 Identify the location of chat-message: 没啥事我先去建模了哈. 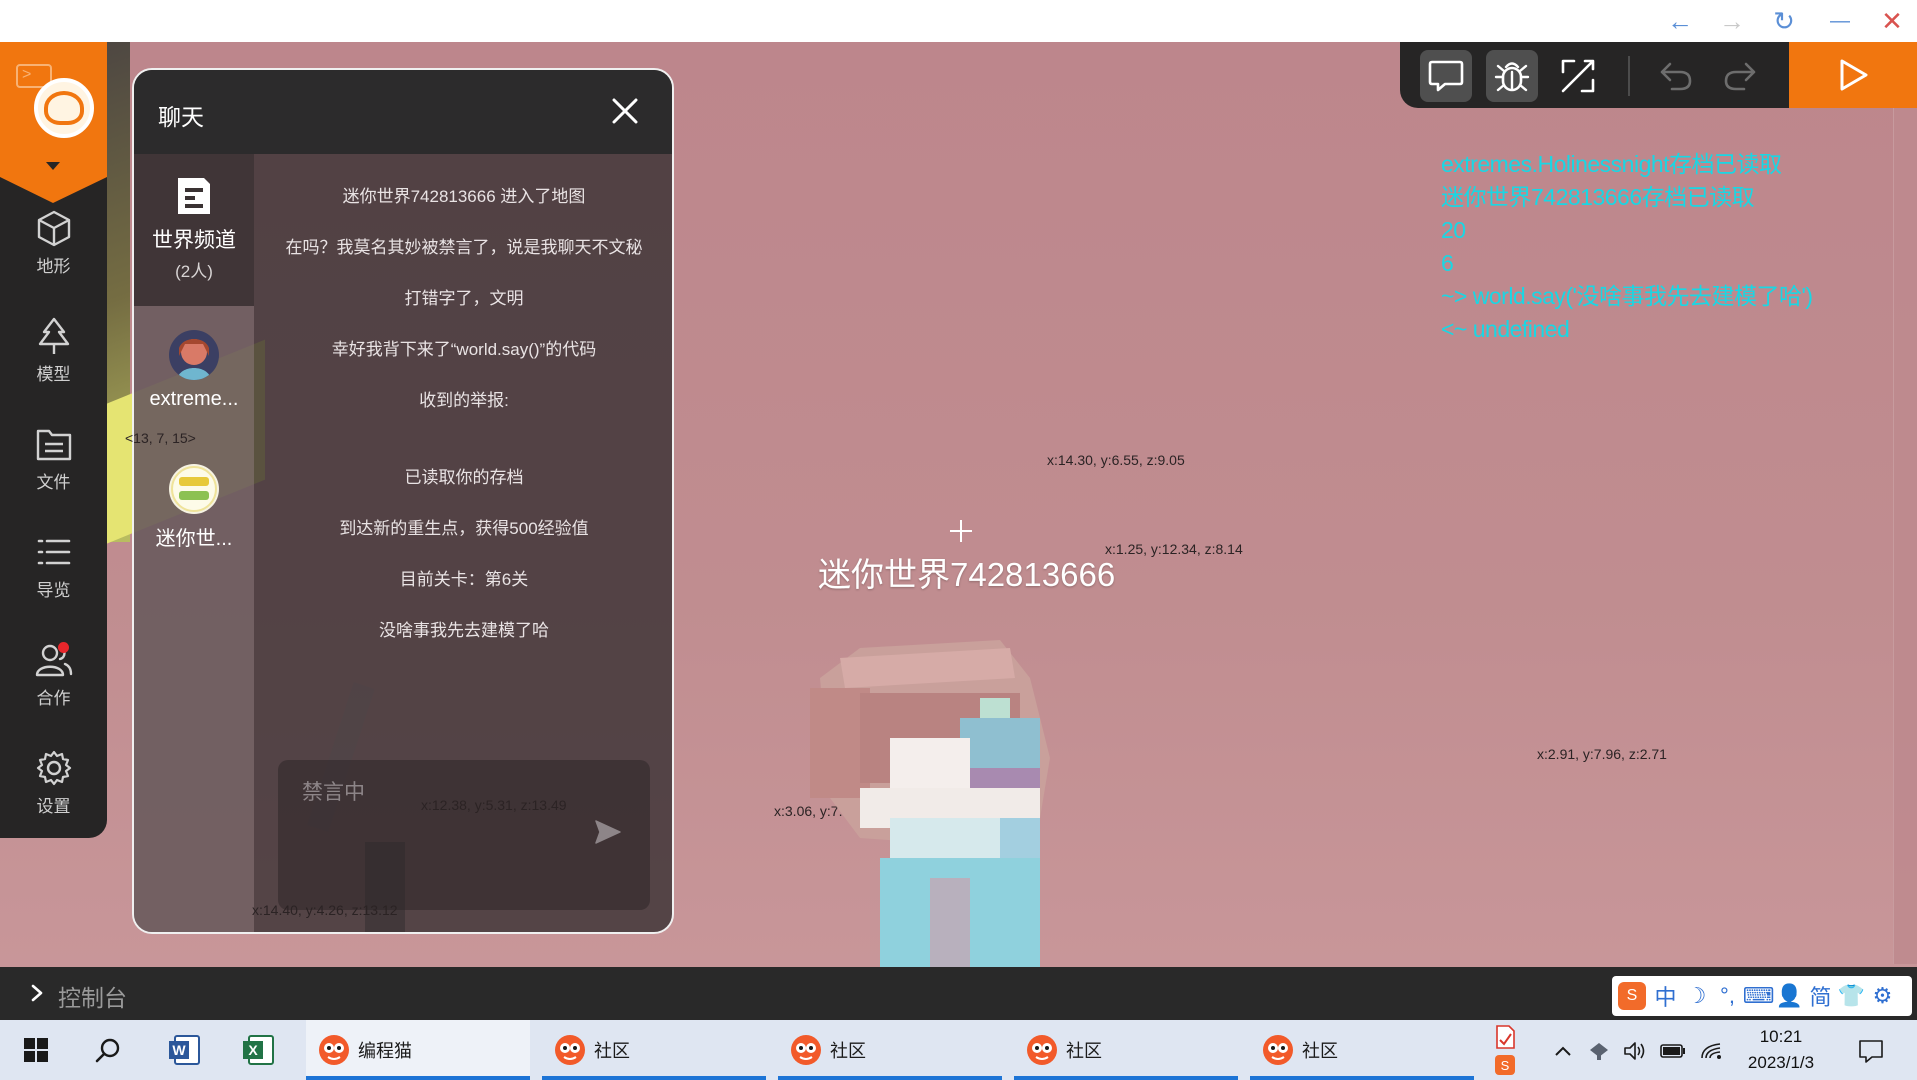
(464, 630).